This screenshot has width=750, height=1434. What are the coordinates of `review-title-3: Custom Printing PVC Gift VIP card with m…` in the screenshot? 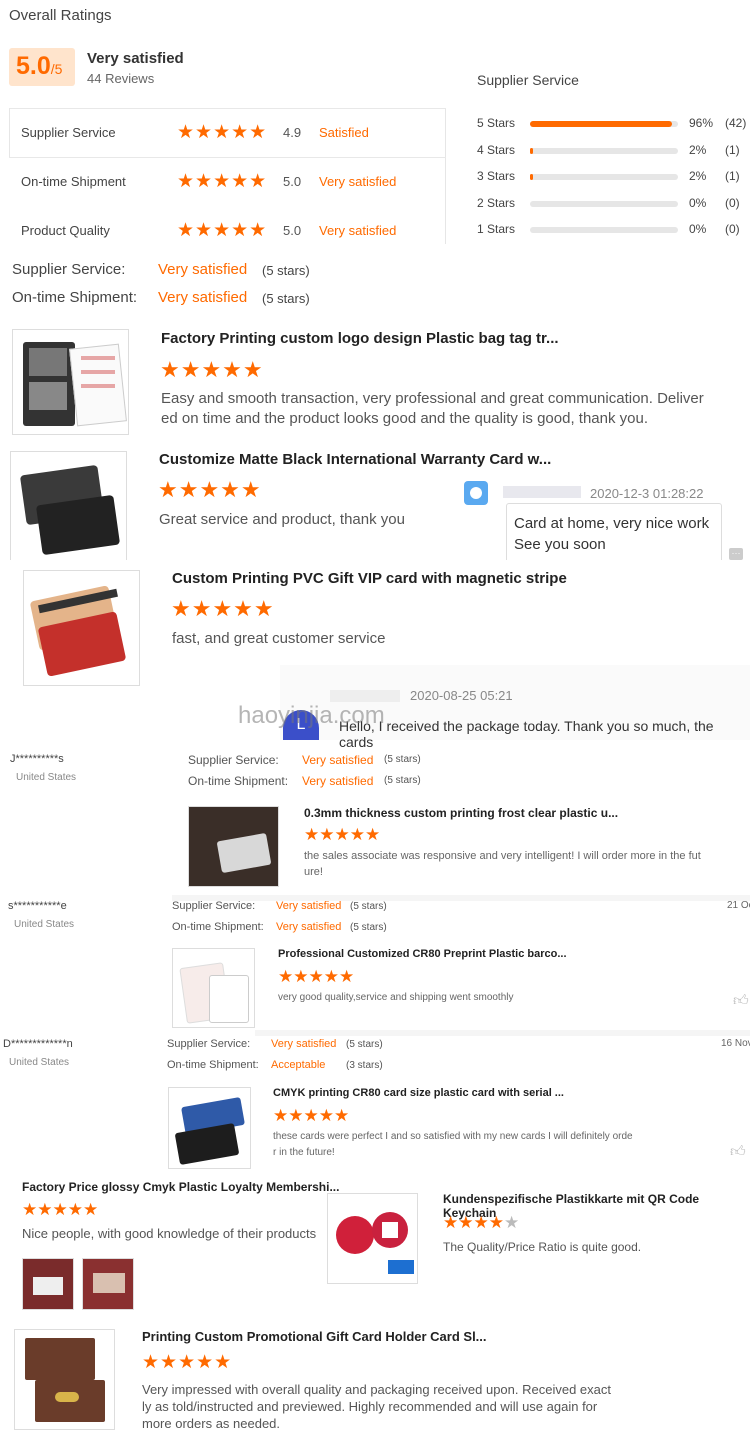 It's located at (369, 578).